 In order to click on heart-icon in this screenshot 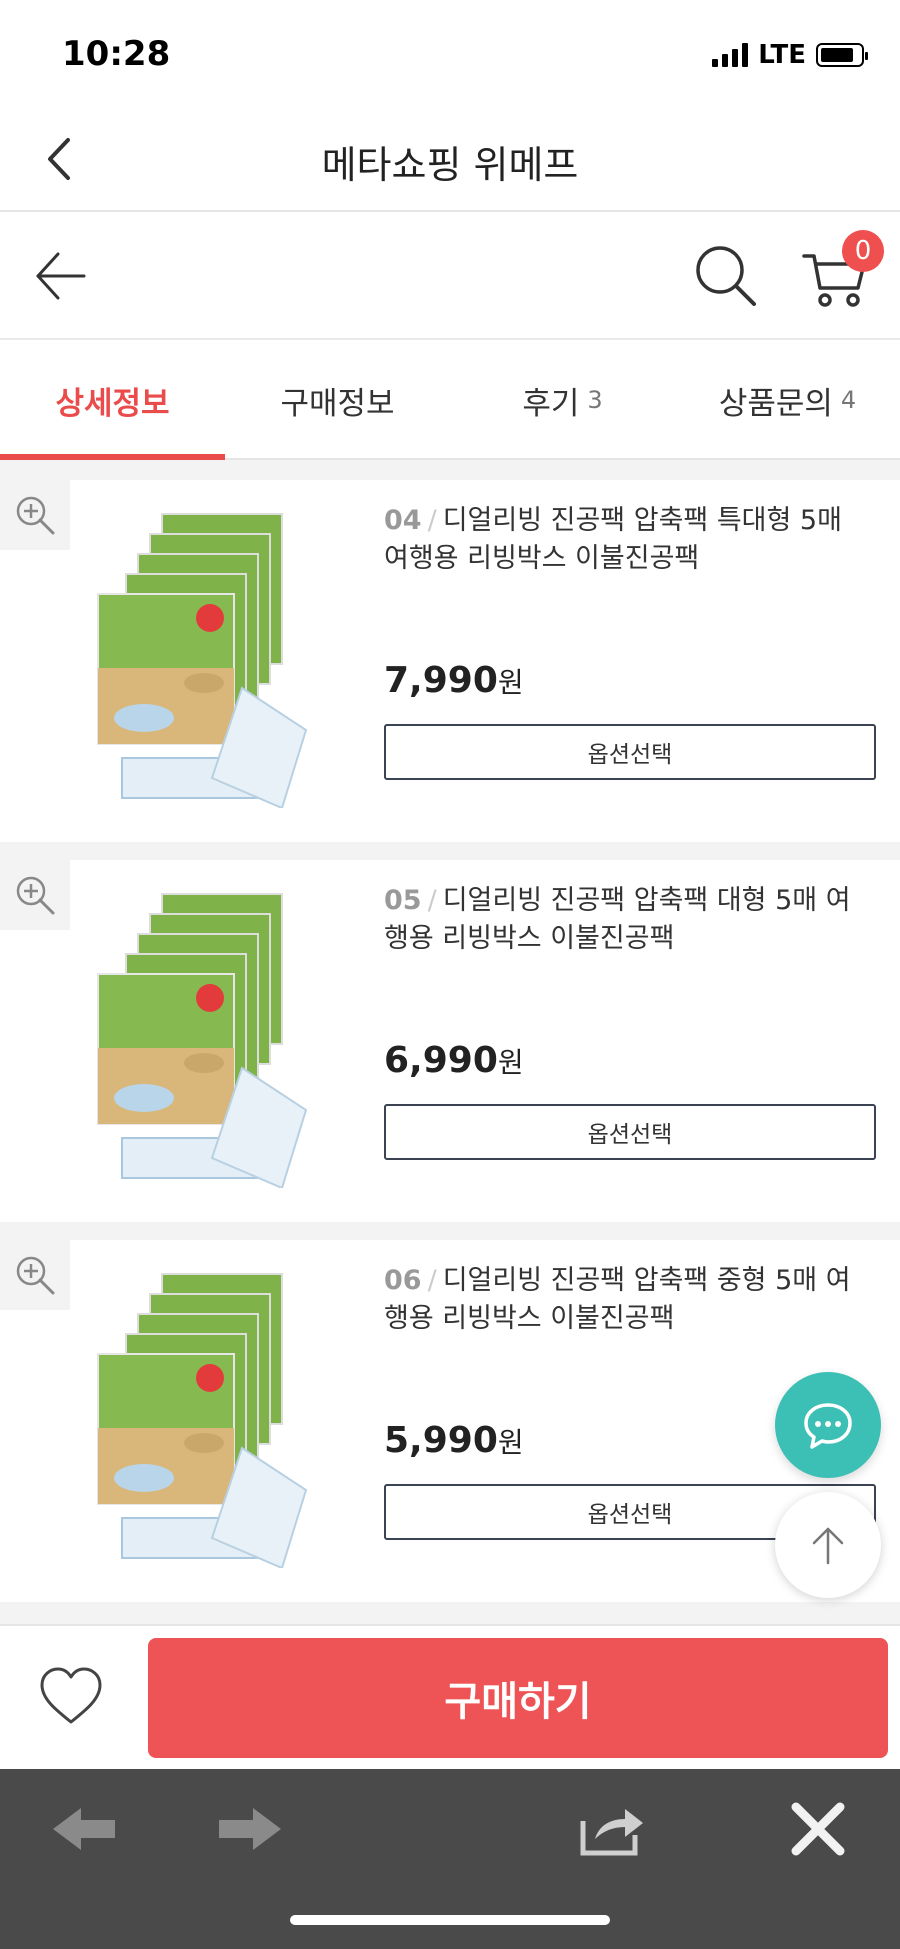, I will do `click(71, 1697)`.